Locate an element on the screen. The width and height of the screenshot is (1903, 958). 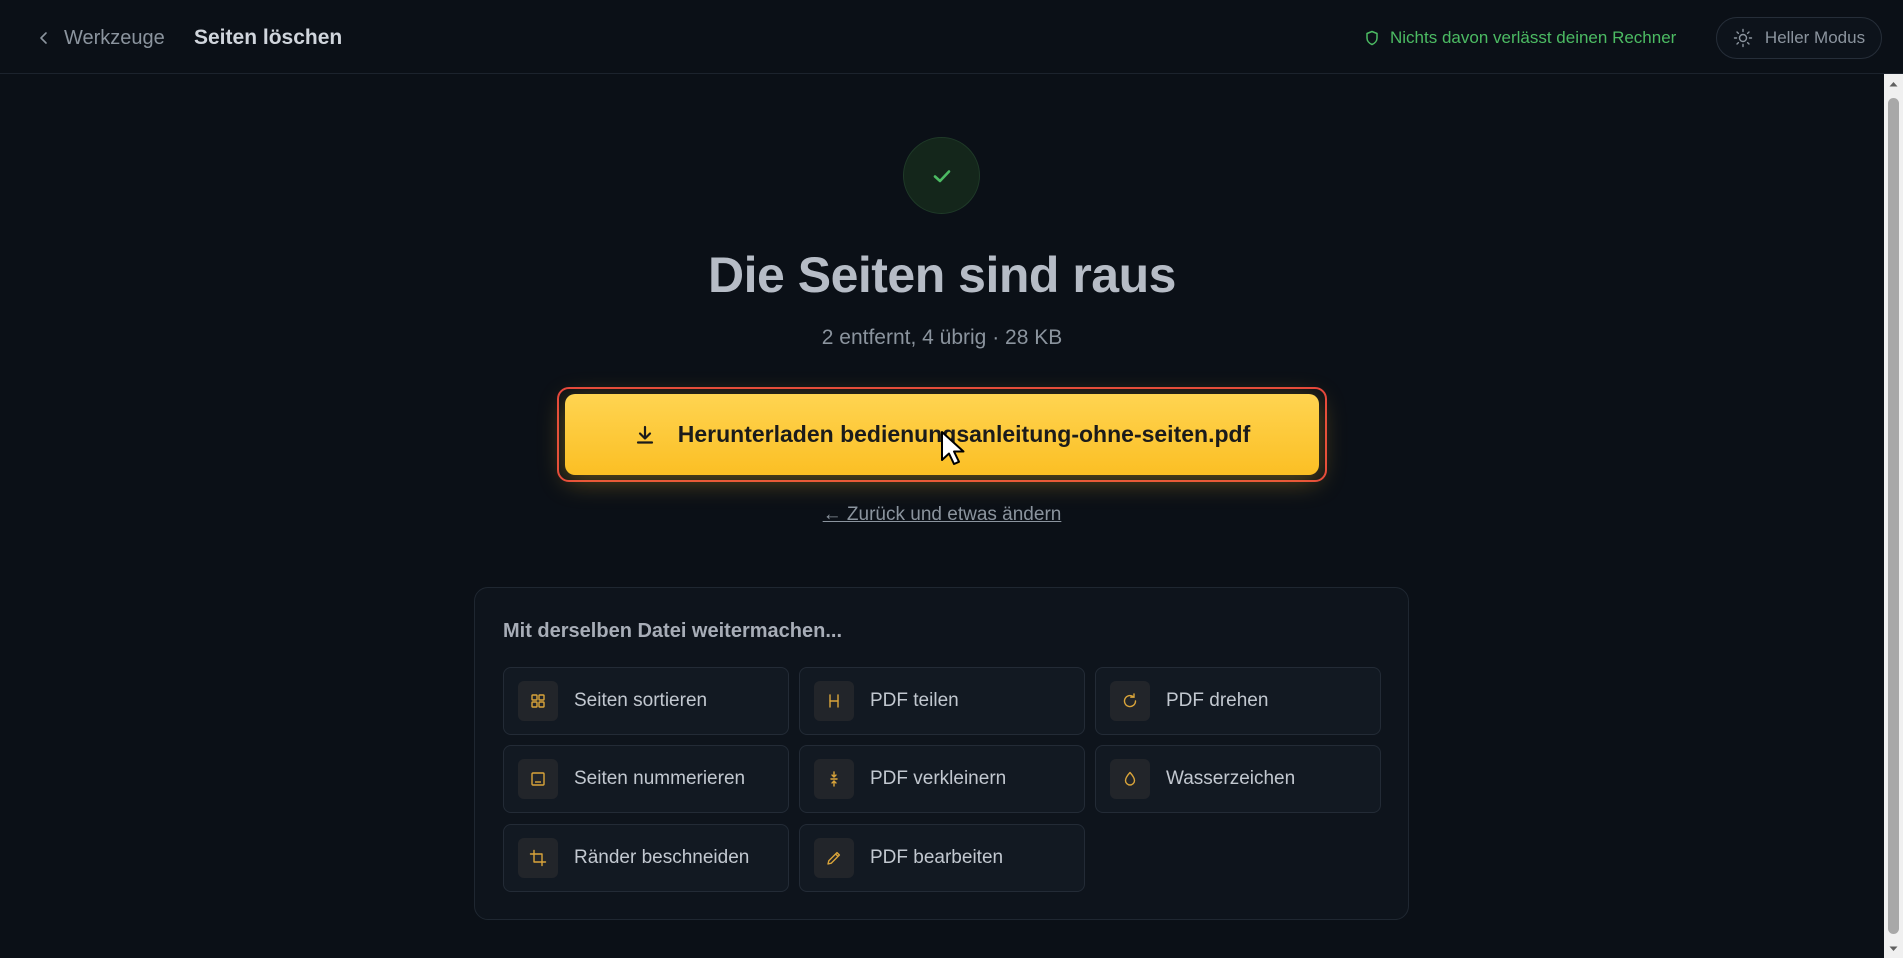
light-mode-label: Heller Modus is located at coordinates (1815, 37).